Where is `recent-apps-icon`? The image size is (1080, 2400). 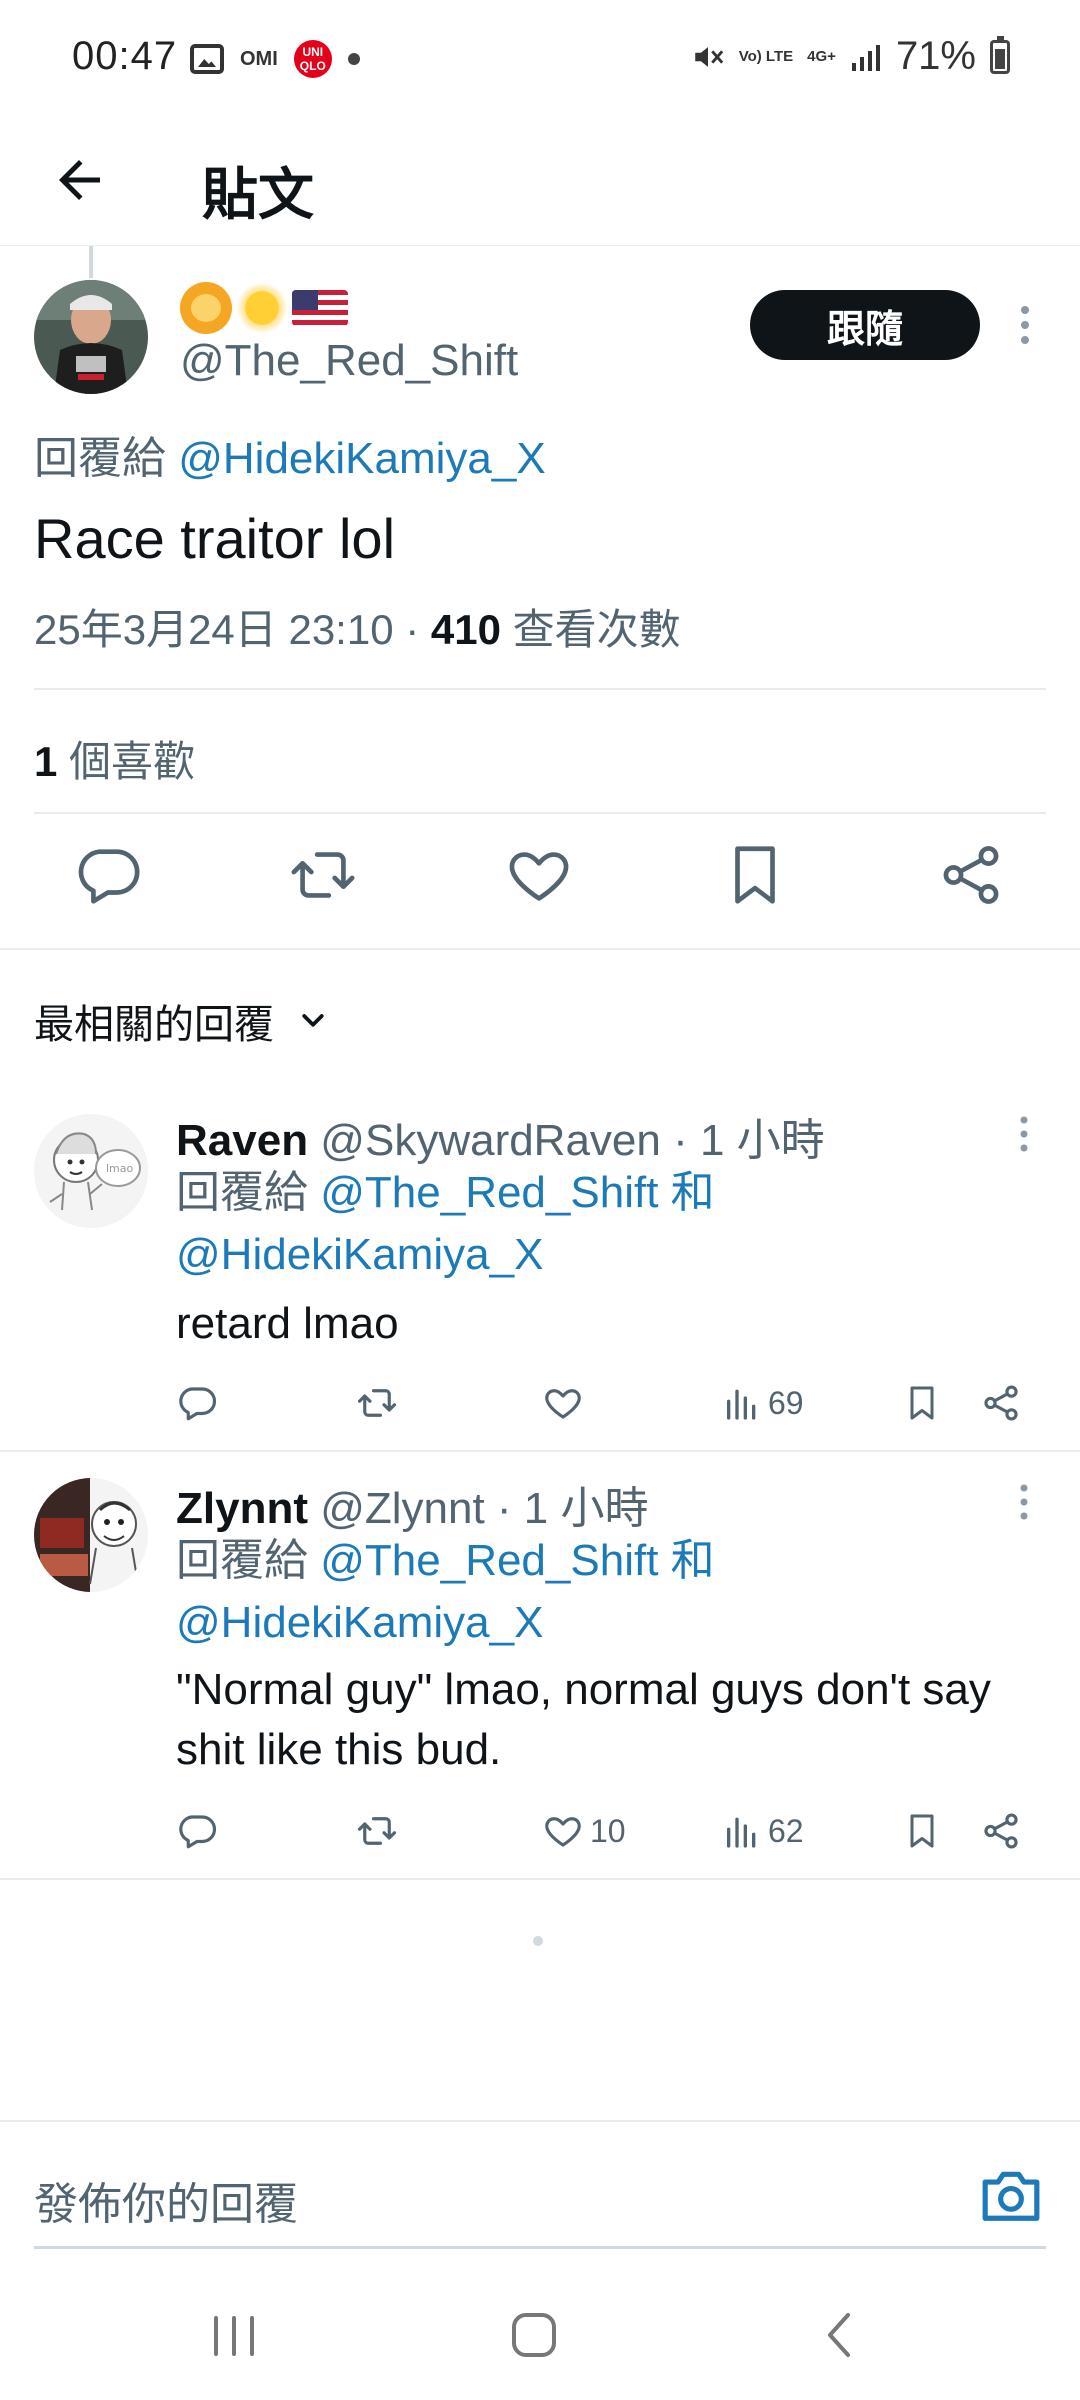
recent-apps-icon is located at coordinates (234, 2336).